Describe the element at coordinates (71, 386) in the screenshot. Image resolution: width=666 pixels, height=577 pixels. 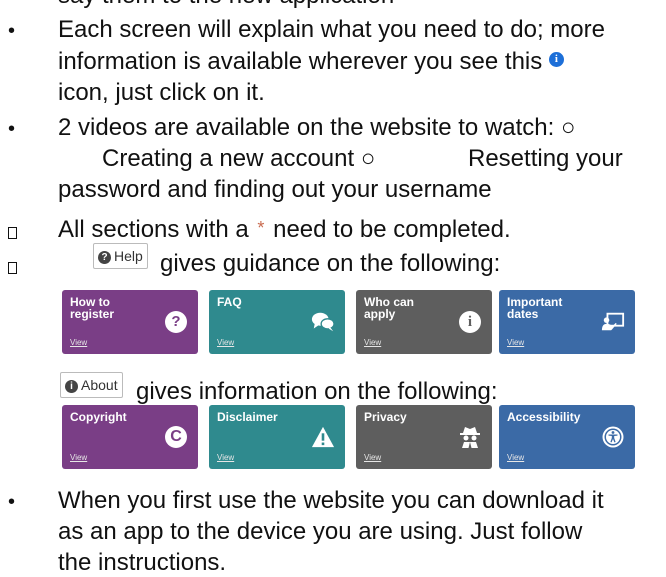
I see `about-button-icon: i` at that location.